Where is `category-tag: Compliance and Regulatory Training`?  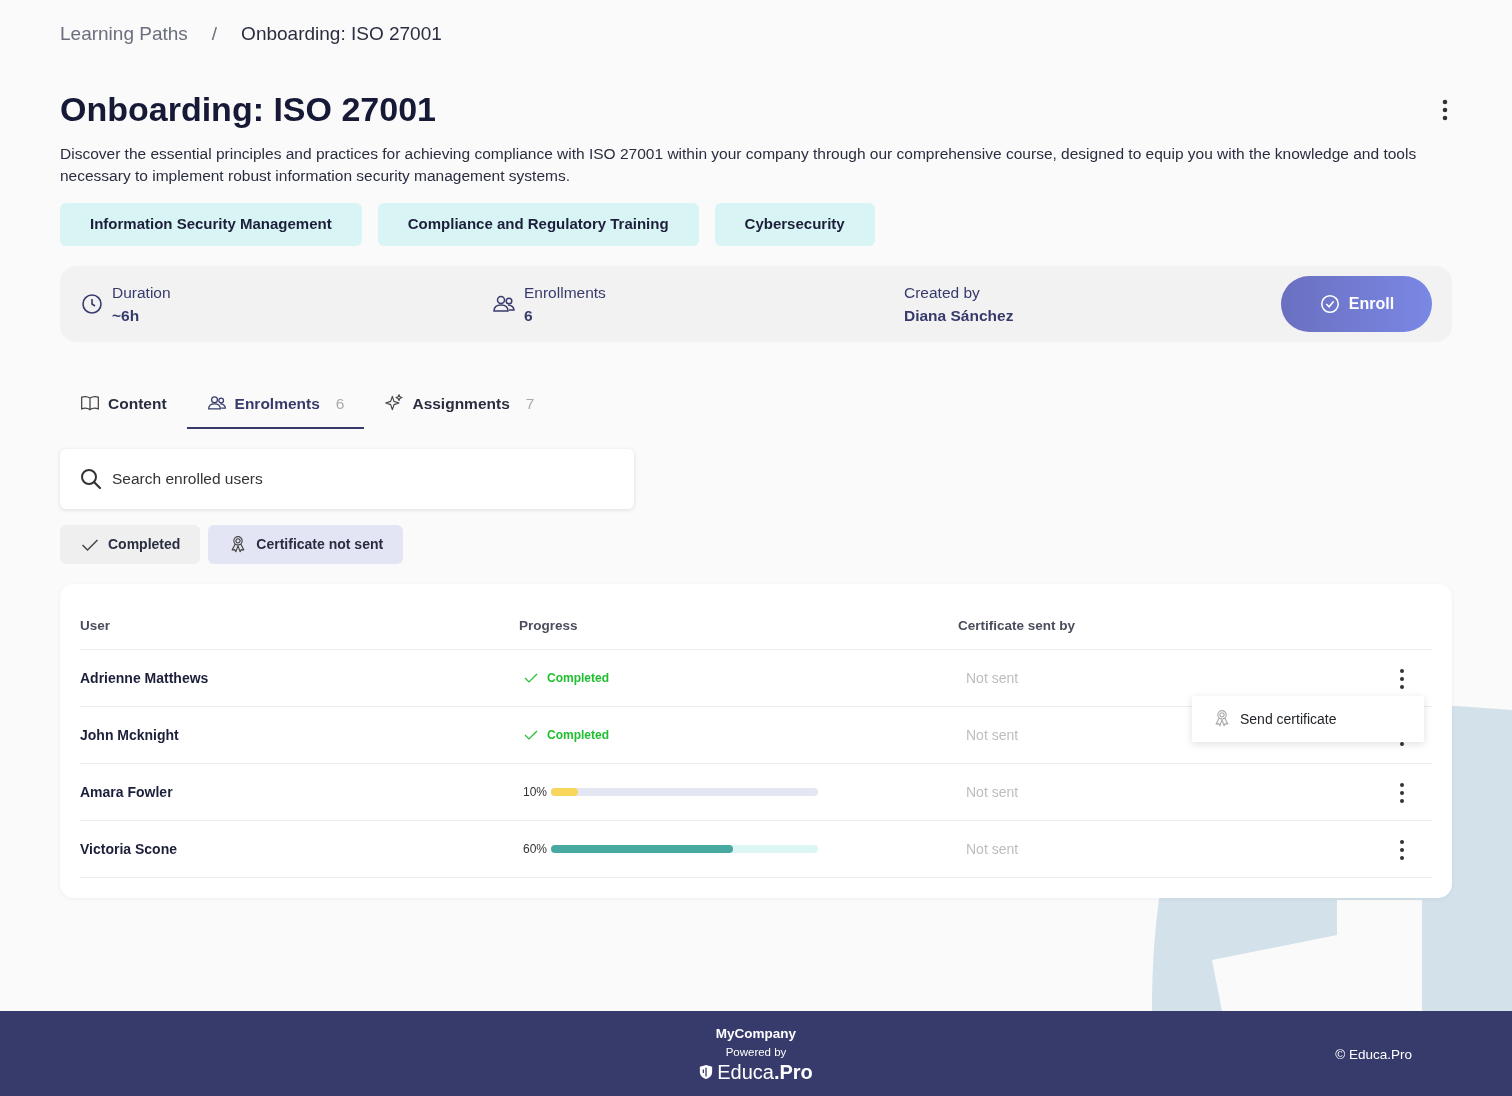 category-tag: Compliance and Regulatory Training is located at coordinates (538, 224).